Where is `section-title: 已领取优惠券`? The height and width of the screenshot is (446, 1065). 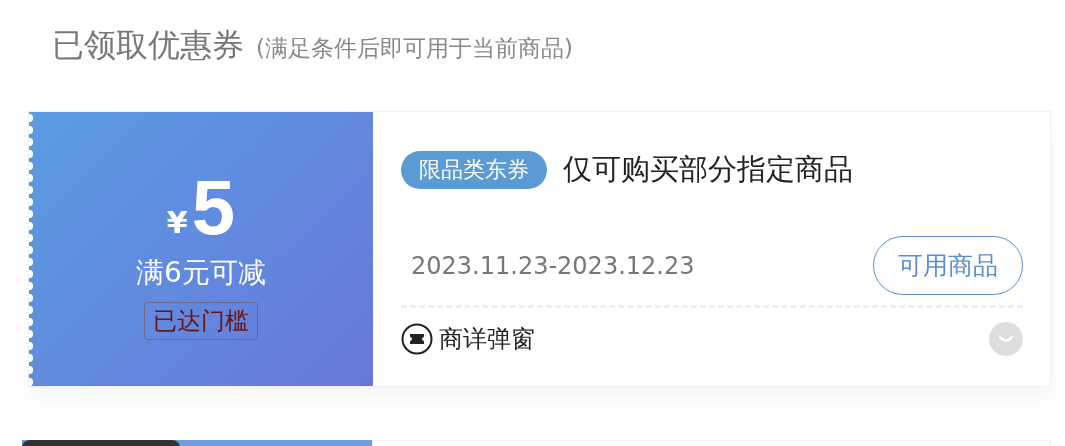 section-title: 已领取优惠券 is located at coordinates (148, 45).